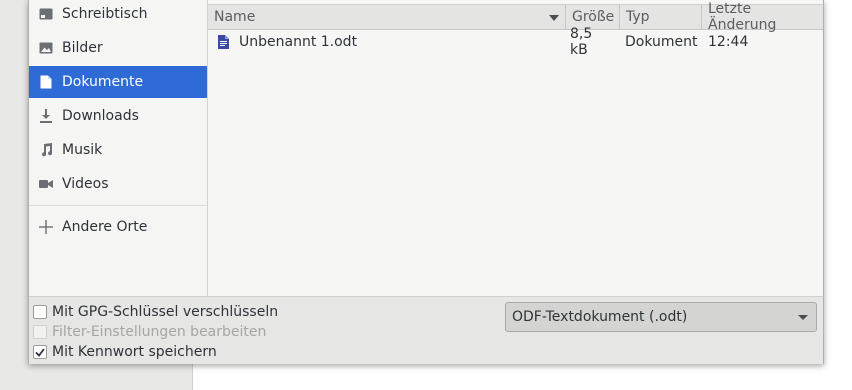 The height and width of the screenshot is (390, 852). Describe the element at coordinates (46, 14) in the screenshot. I see `desktop-icon` at that location.